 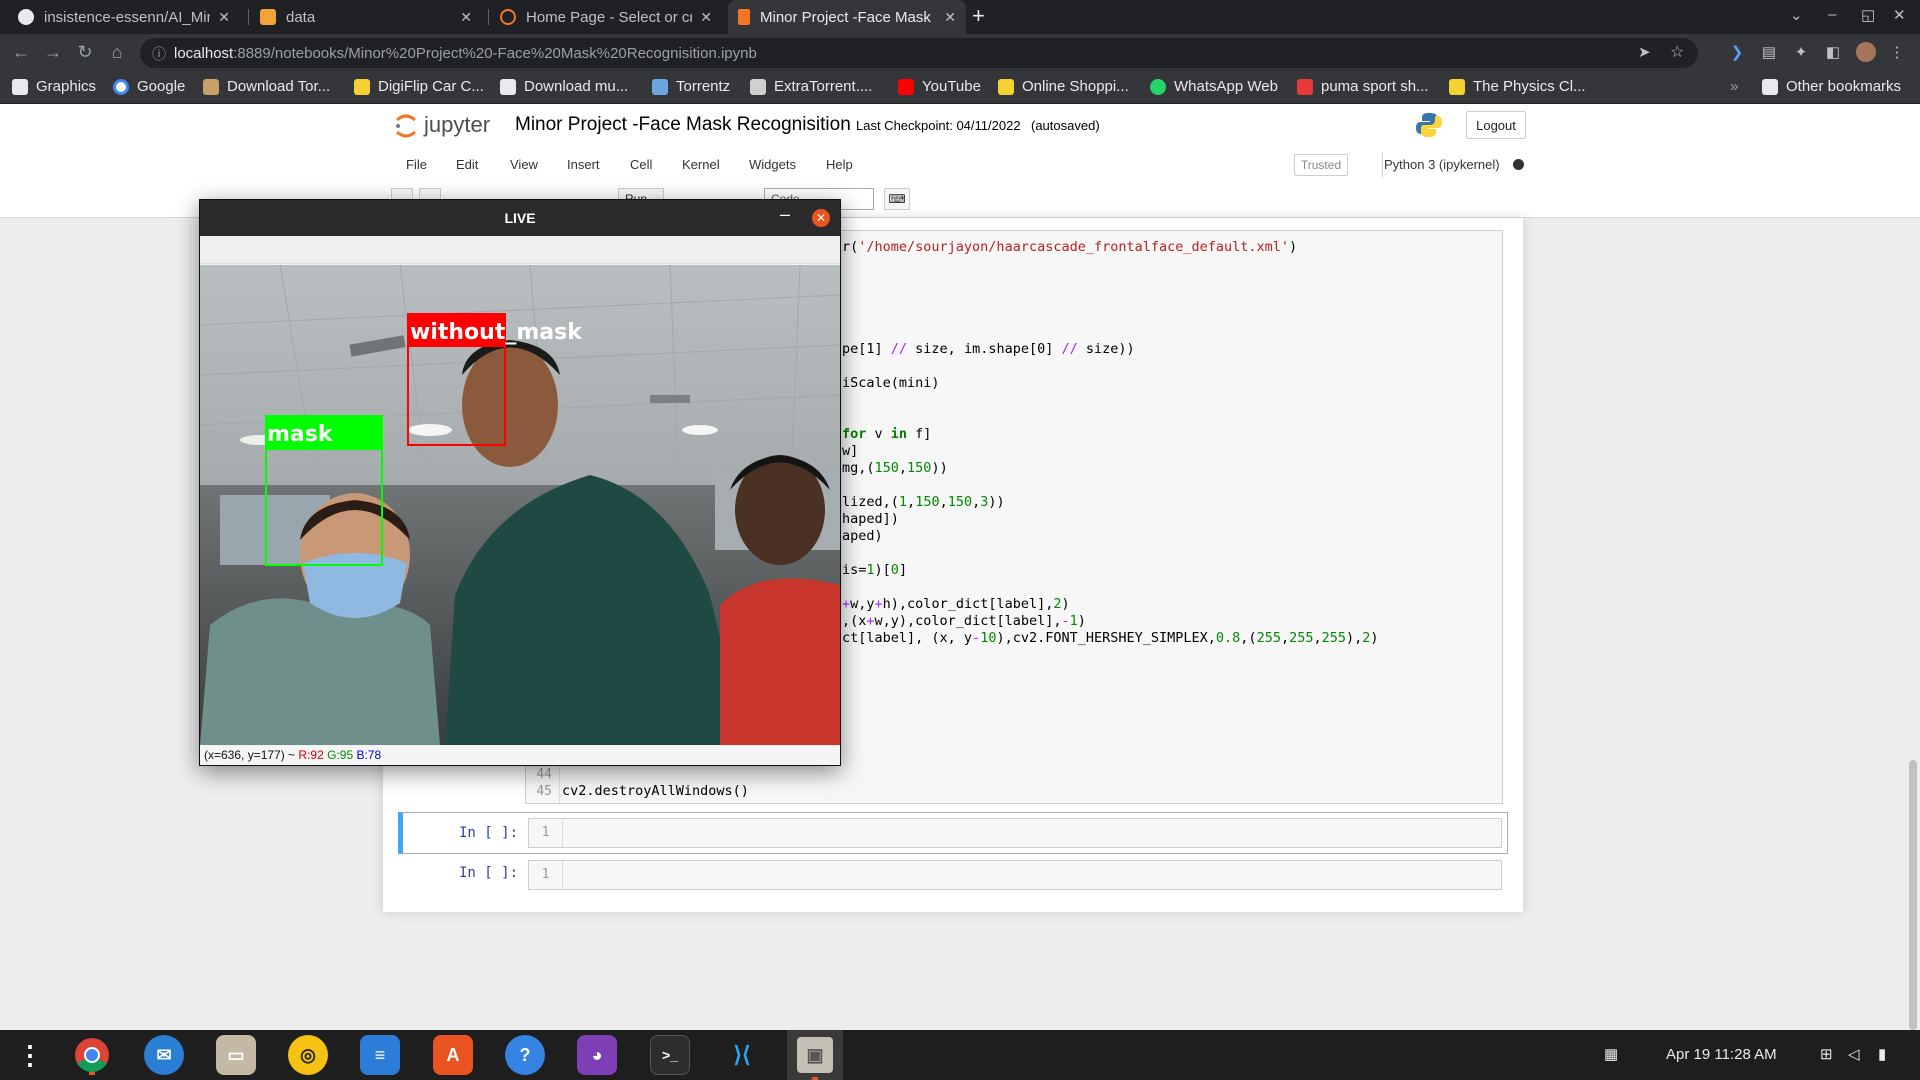 I want to click on avatar, so click(x=1866, y=52).